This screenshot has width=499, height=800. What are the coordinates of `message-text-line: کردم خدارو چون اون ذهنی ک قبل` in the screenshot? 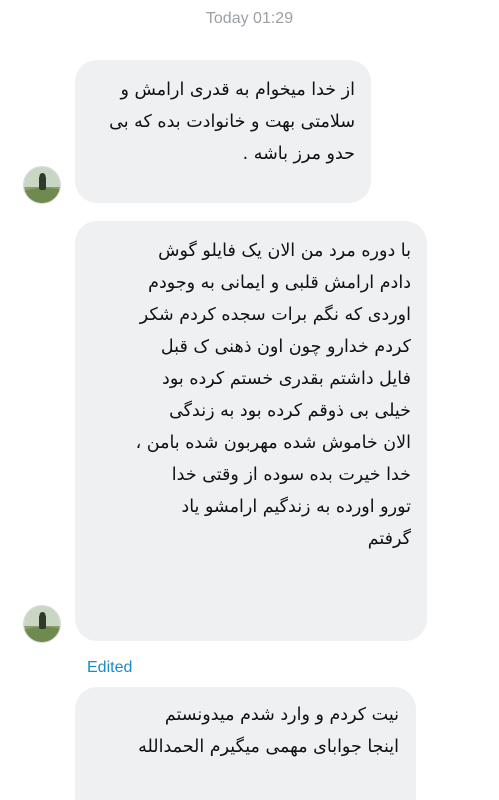 It's located at (285, 347).